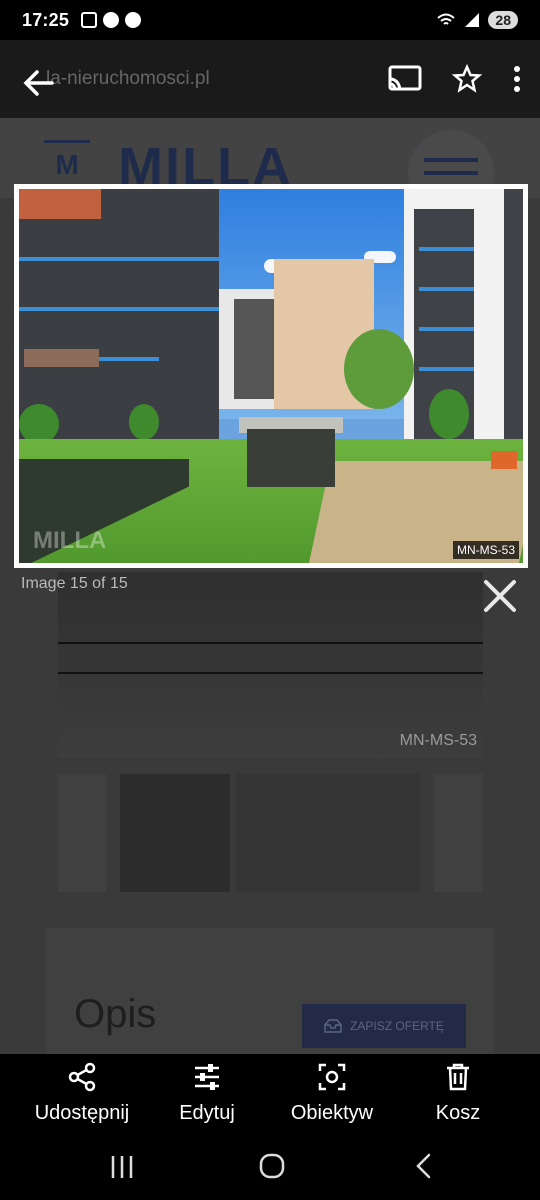  Describe the element at coordinates (270, 1094) in the screenshot. I see `gallery-action-bar: Udostępnij Edytuj Obiektyw Kosz` at that location.